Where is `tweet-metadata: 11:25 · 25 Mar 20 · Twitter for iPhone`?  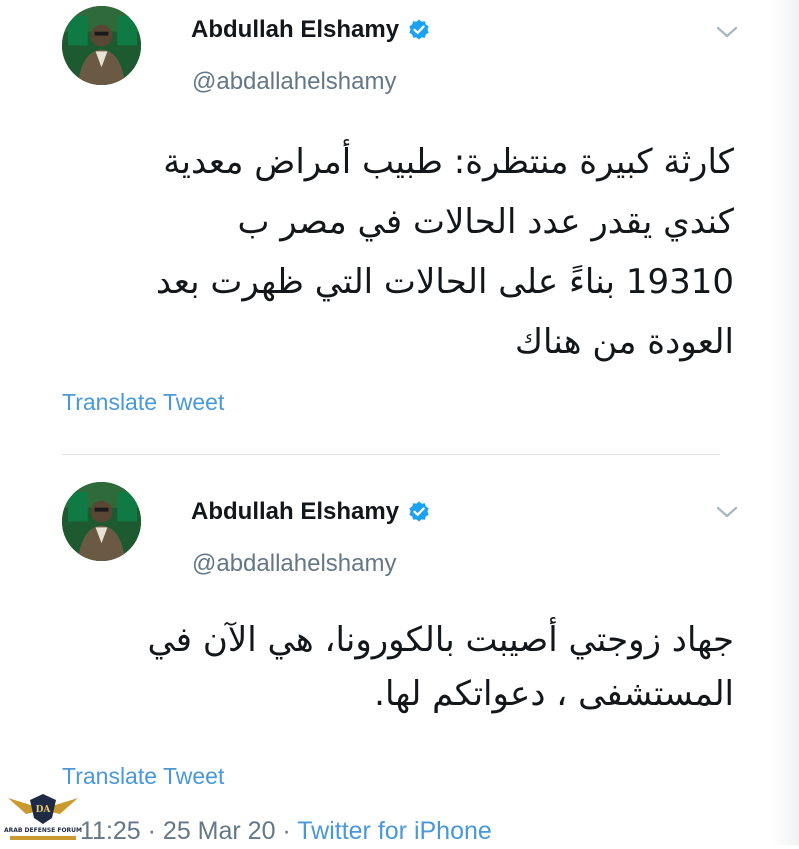 tweet-metadata: 11:25 · 25 Mar 20 · Twitter for iPhone is located at coordinates (286, 831).